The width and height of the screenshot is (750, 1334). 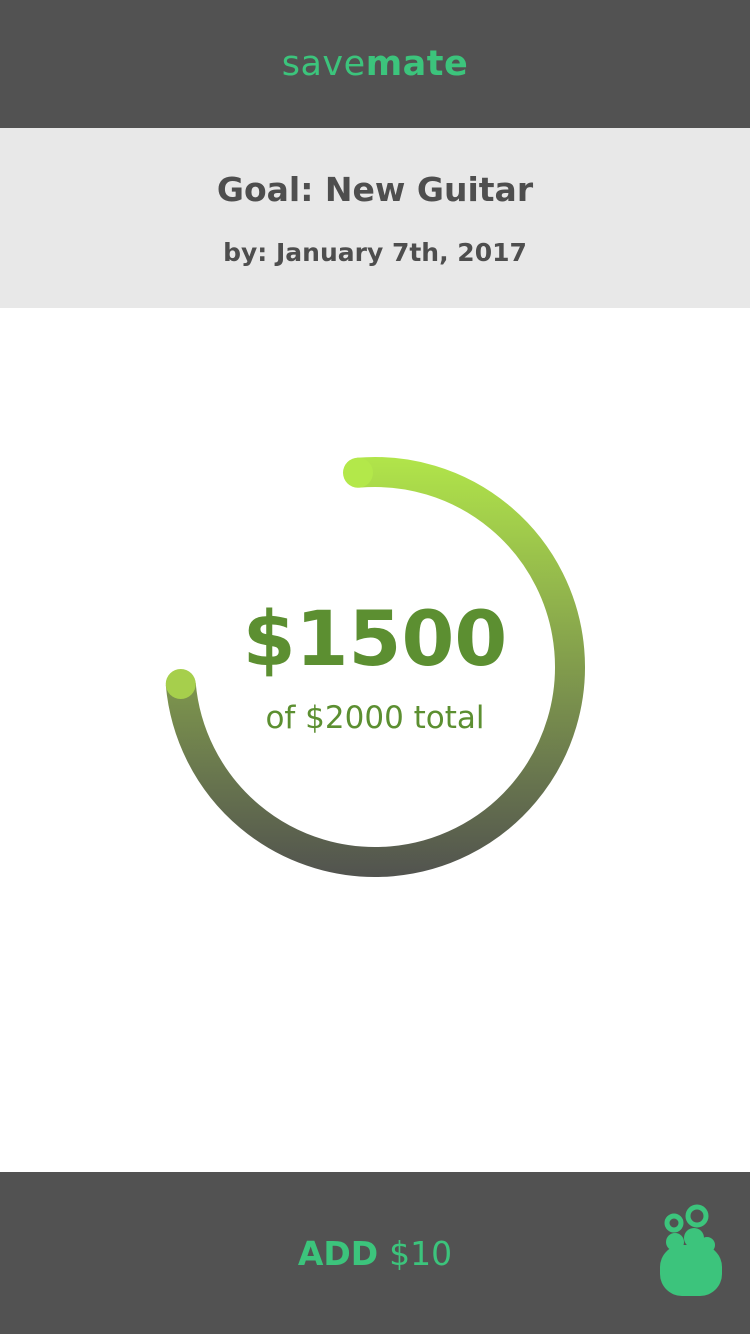 I want to click on bubble-mascot-icon, so click(x=692, y=1250).